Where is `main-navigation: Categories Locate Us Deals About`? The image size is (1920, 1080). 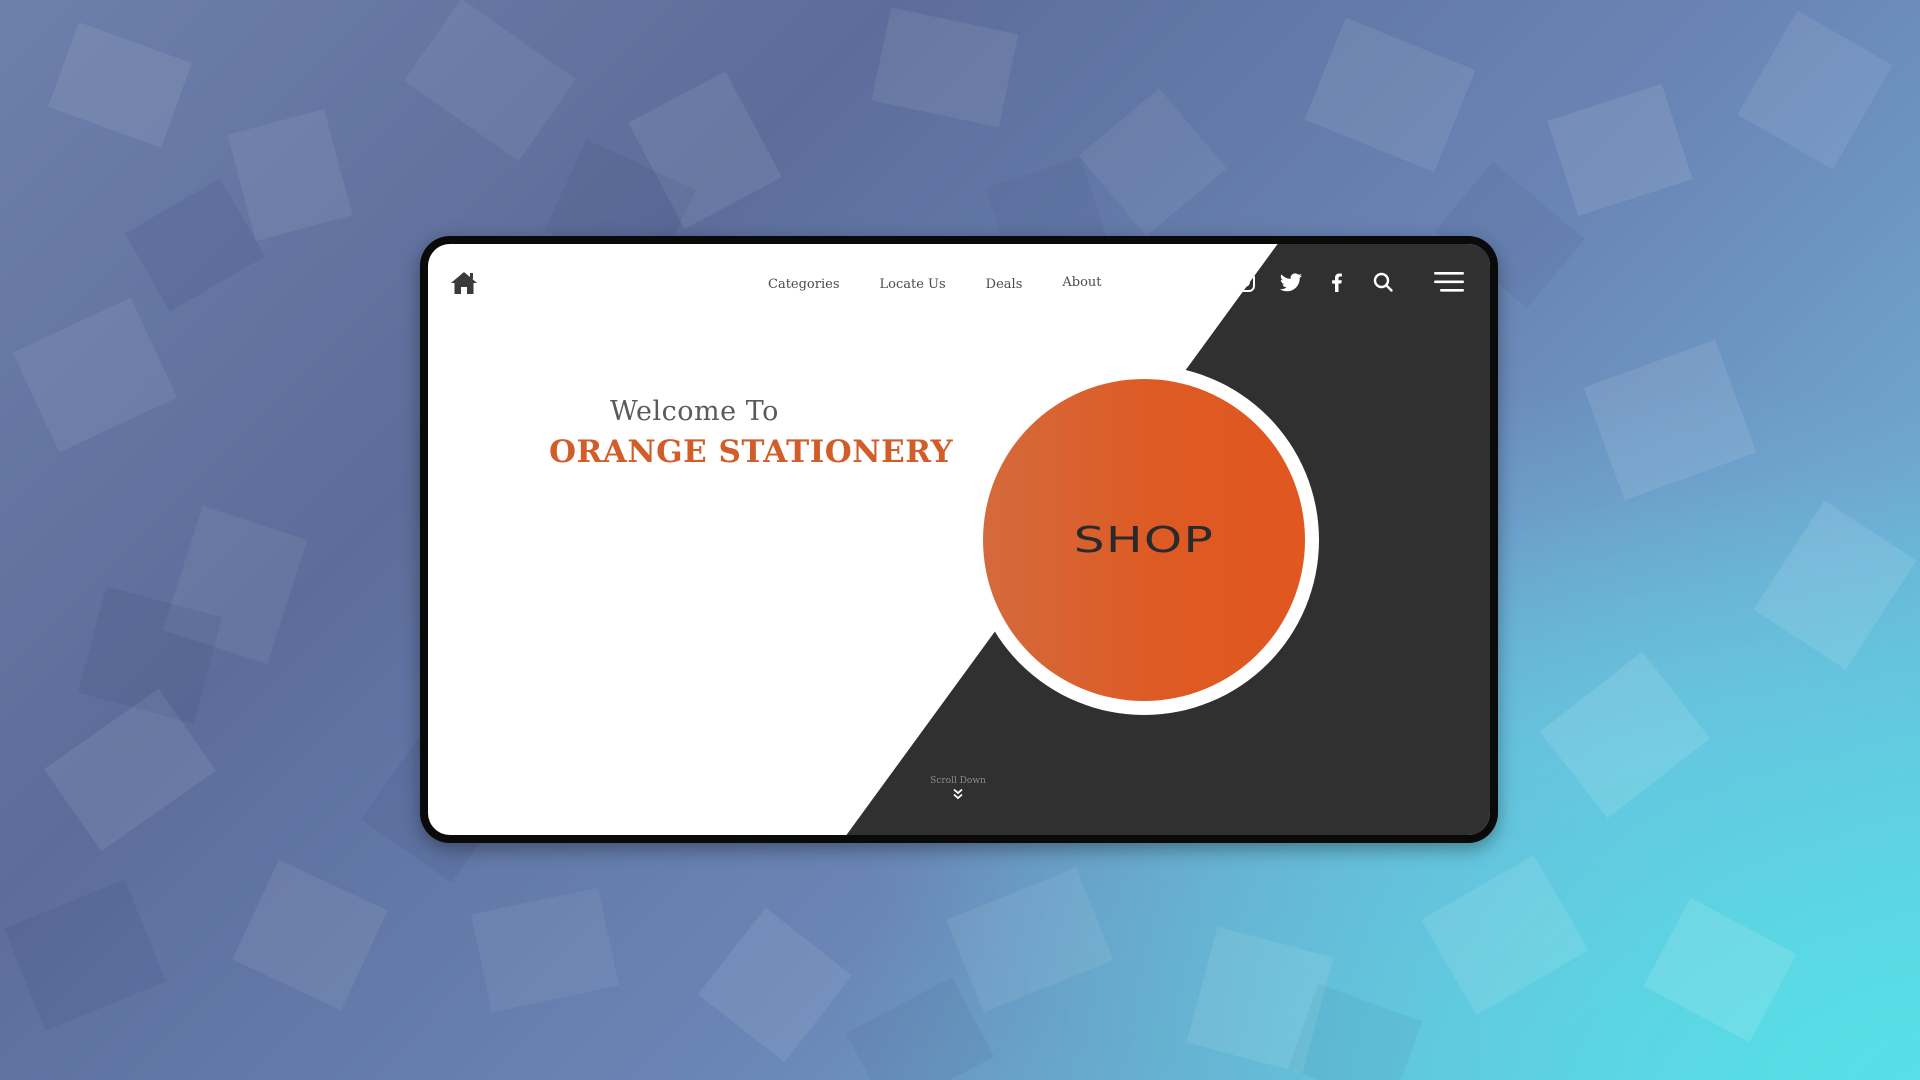
main-navigation: Categories Locate Us Deals About is located at coordinates (935, 283).